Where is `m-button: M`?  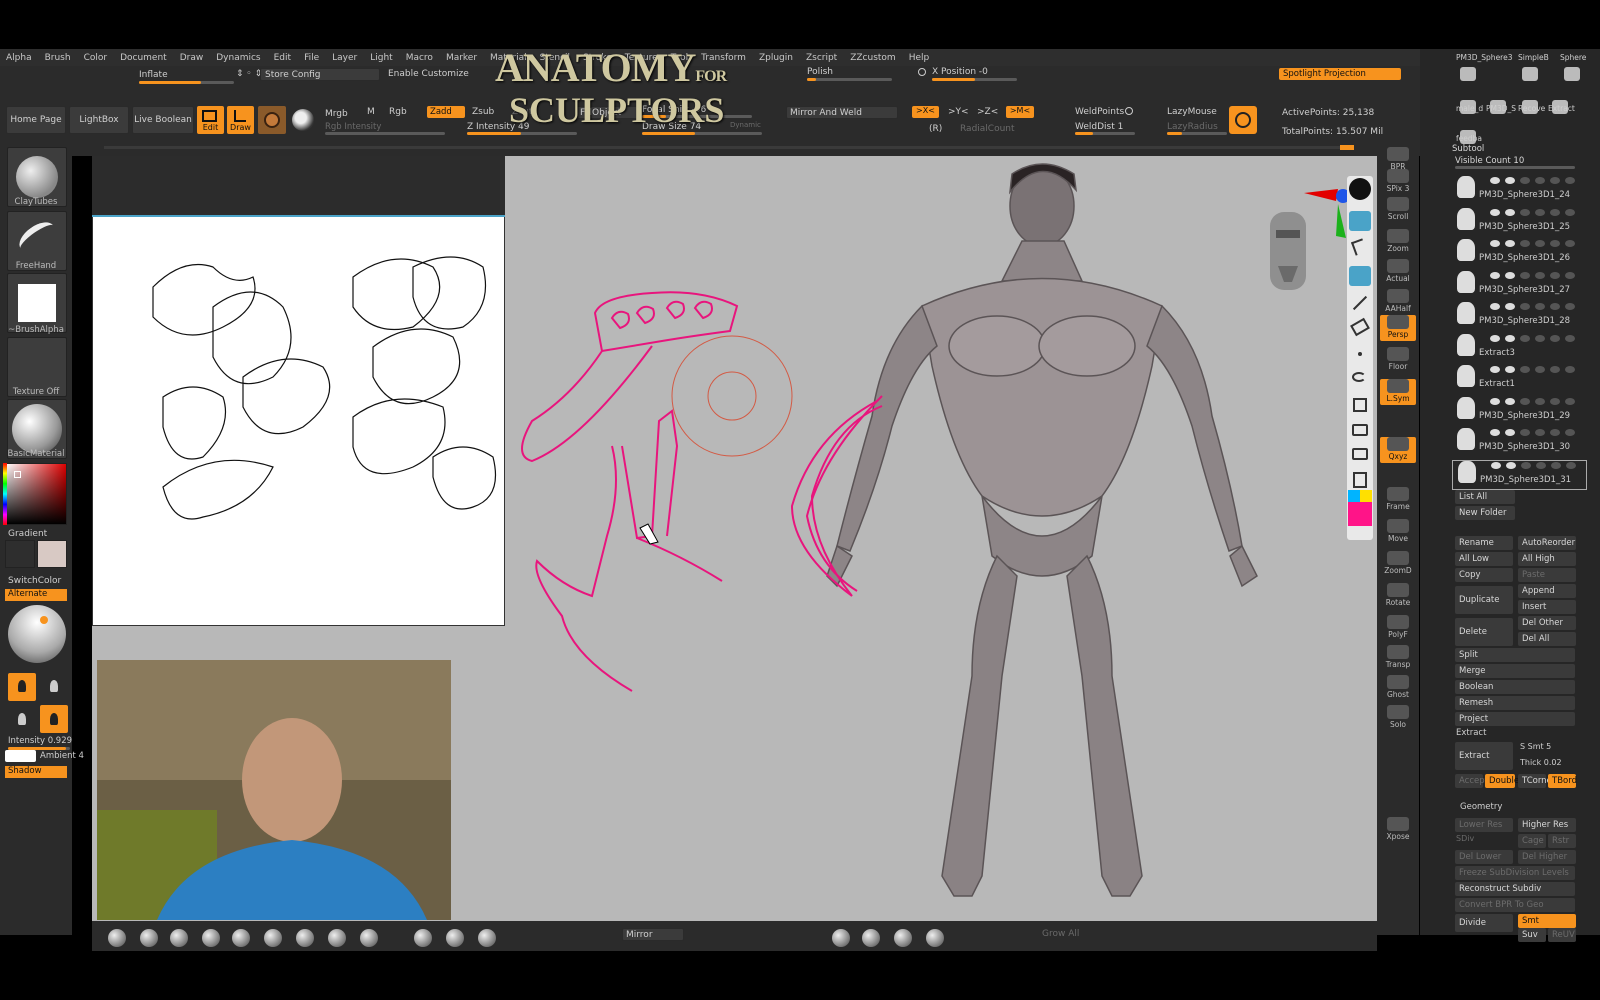
m-button: M is located at coordinates (371, 112).